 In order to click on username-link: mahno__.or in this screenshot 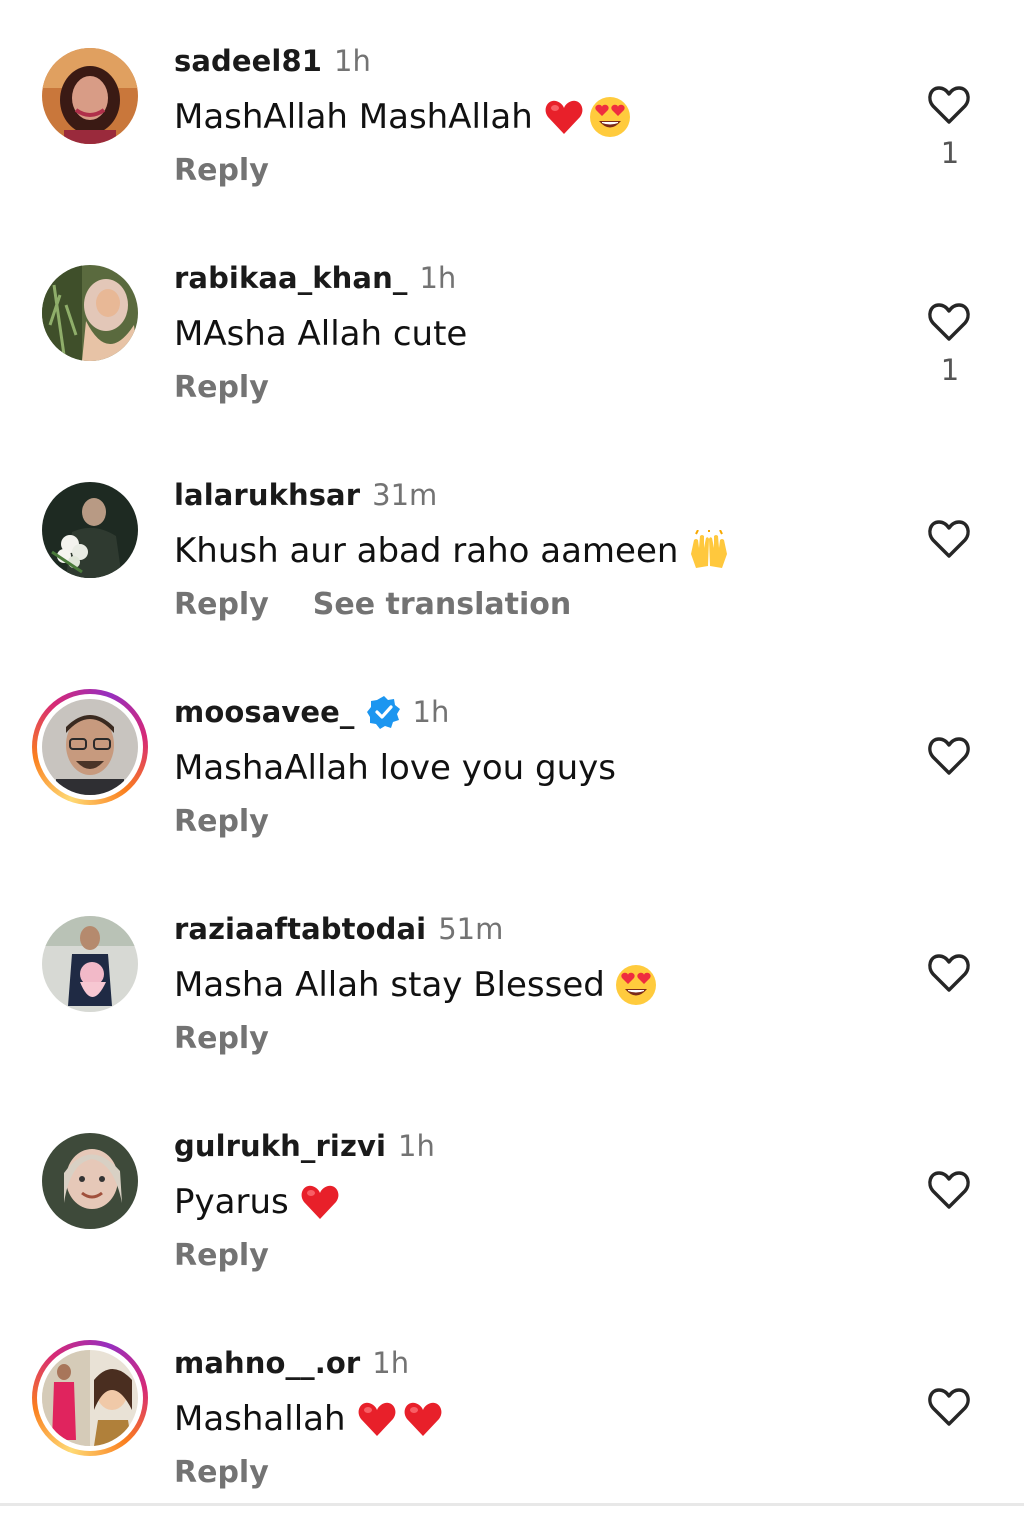, I will do `click(267, 1363)`.